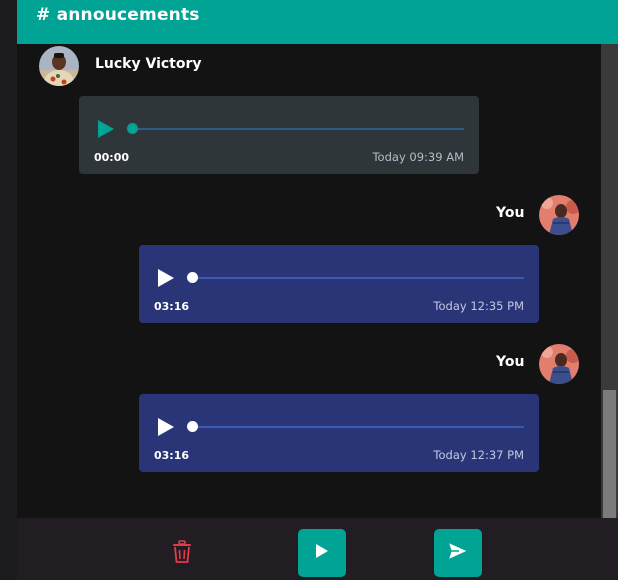 This screenshot has width=618, height=580. Describe the element at coordinates (609, 454) in the screenshot. I see `scrollbar-thumb` at that location.